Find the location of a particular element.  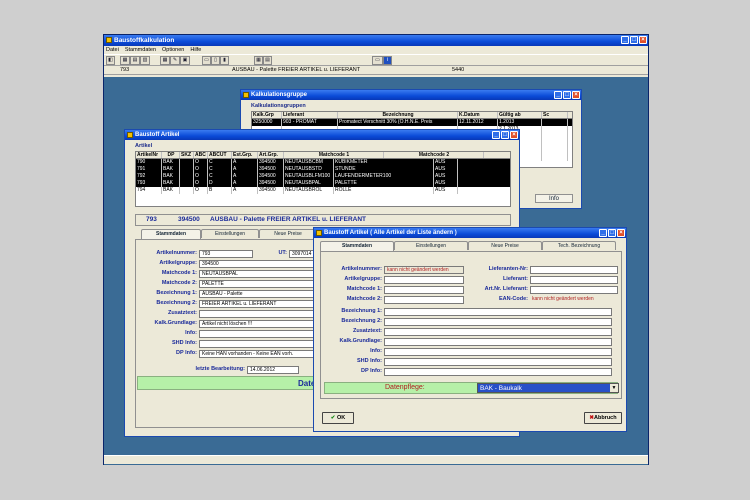

table-row: 794 BAK O B A 394500 NEUTAUSBROL ROLLE AUS is located at coordinates (323, 190).